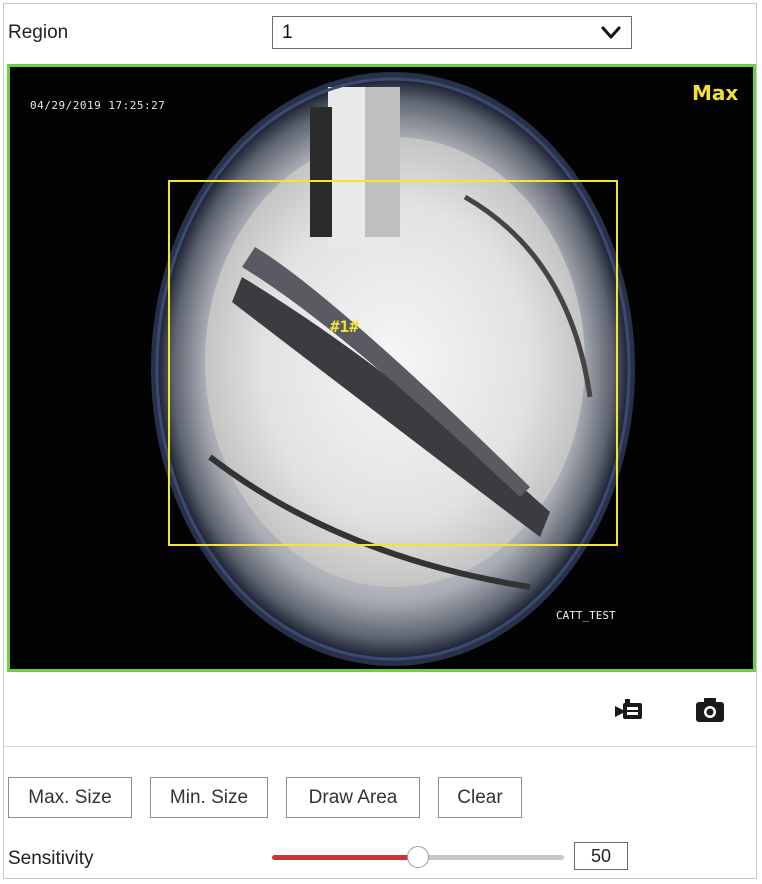 Image resolution: width=762 pixels, height=884 pixels. I want to click on clear-button: Clear, so click(480, 797).